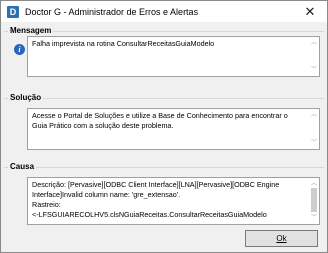  I want to click on mensagem-label: Mensagem, so click(31, 30).